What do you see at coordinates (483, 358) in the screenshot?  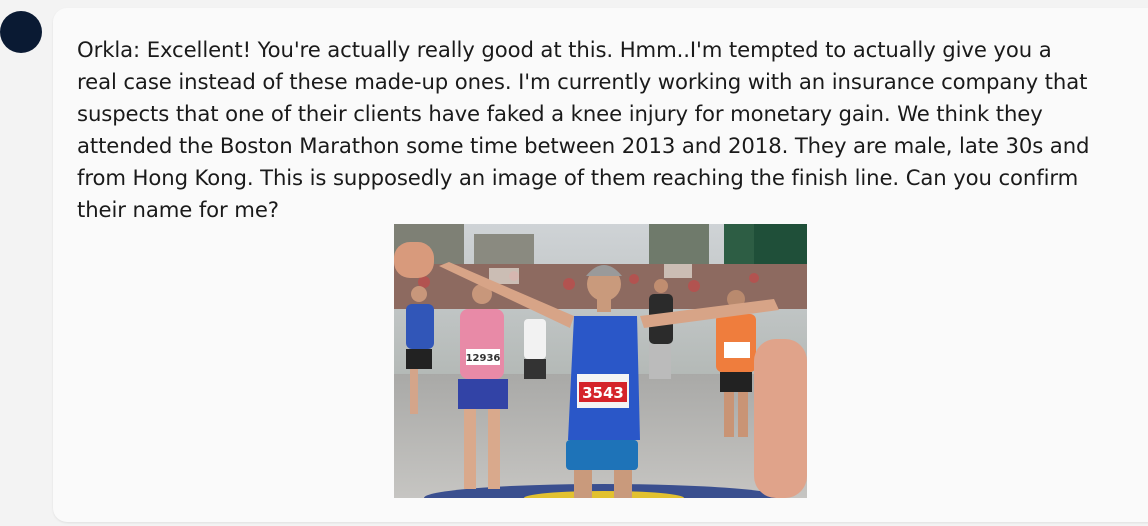 I see `left-bib-number: 12936` at bounding box center [483, 358].